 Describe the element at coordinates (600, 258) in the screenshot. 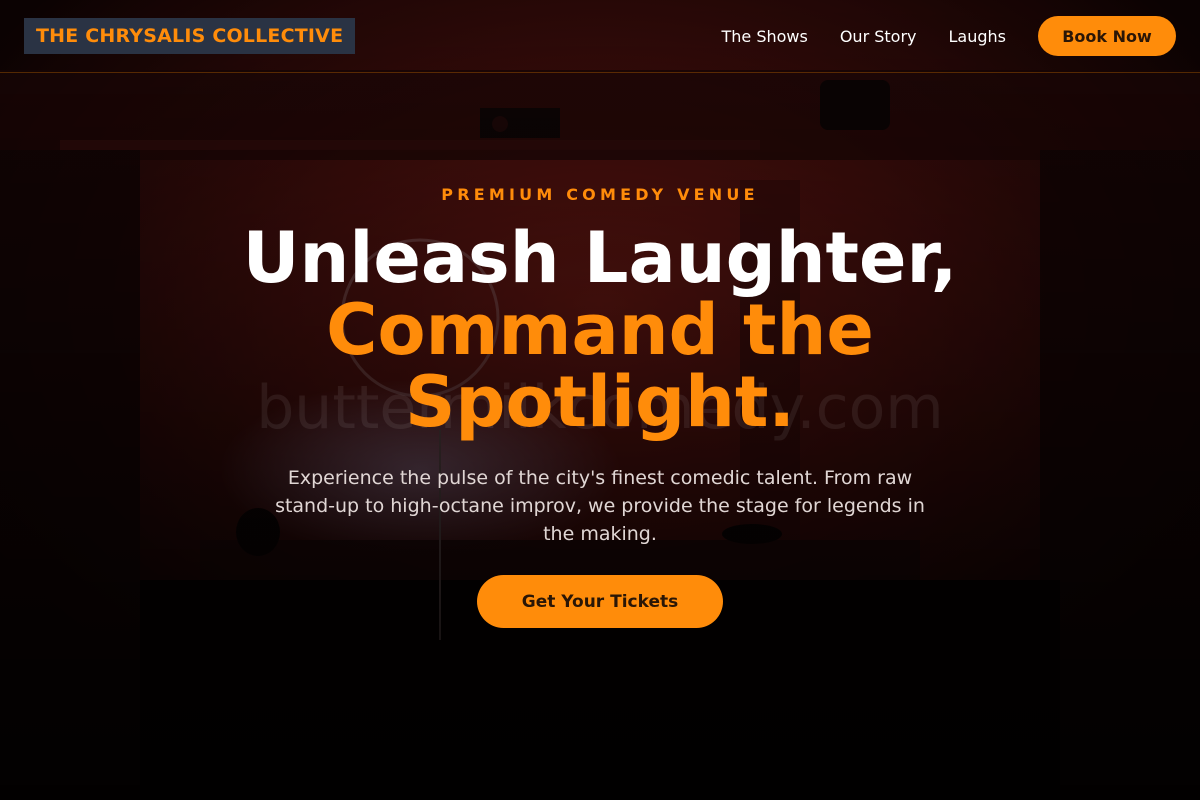

I see `headline-line-1: Unleash Laughter,` at that location.